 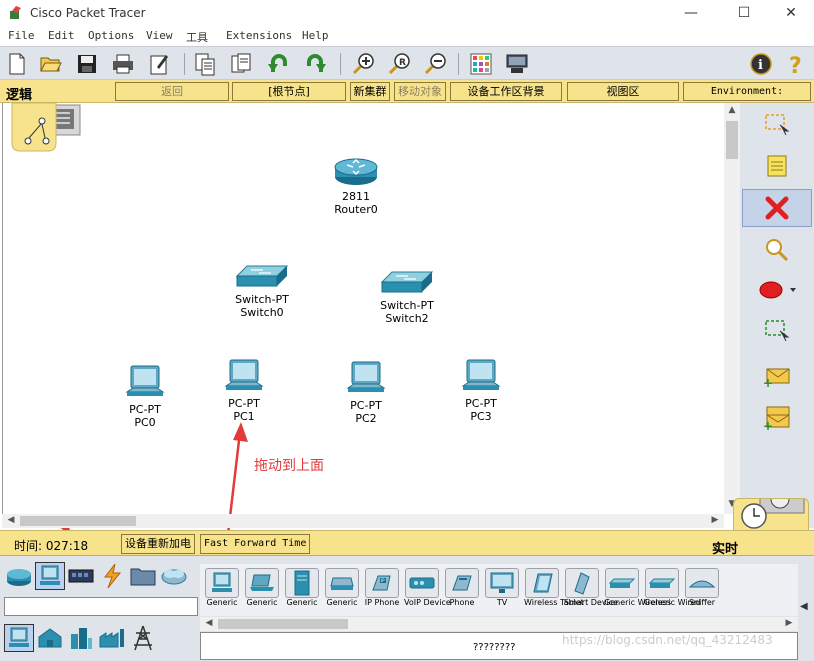 I want to click on switch-0: Switch-PT Switch0, so click(x=262, y=291).